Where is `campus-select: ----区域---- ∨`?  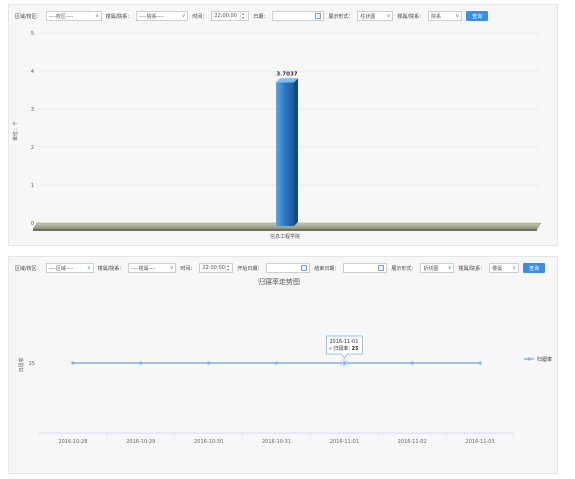 campus-select: ----区域---- ∨ is located at coordinates (69, 268).